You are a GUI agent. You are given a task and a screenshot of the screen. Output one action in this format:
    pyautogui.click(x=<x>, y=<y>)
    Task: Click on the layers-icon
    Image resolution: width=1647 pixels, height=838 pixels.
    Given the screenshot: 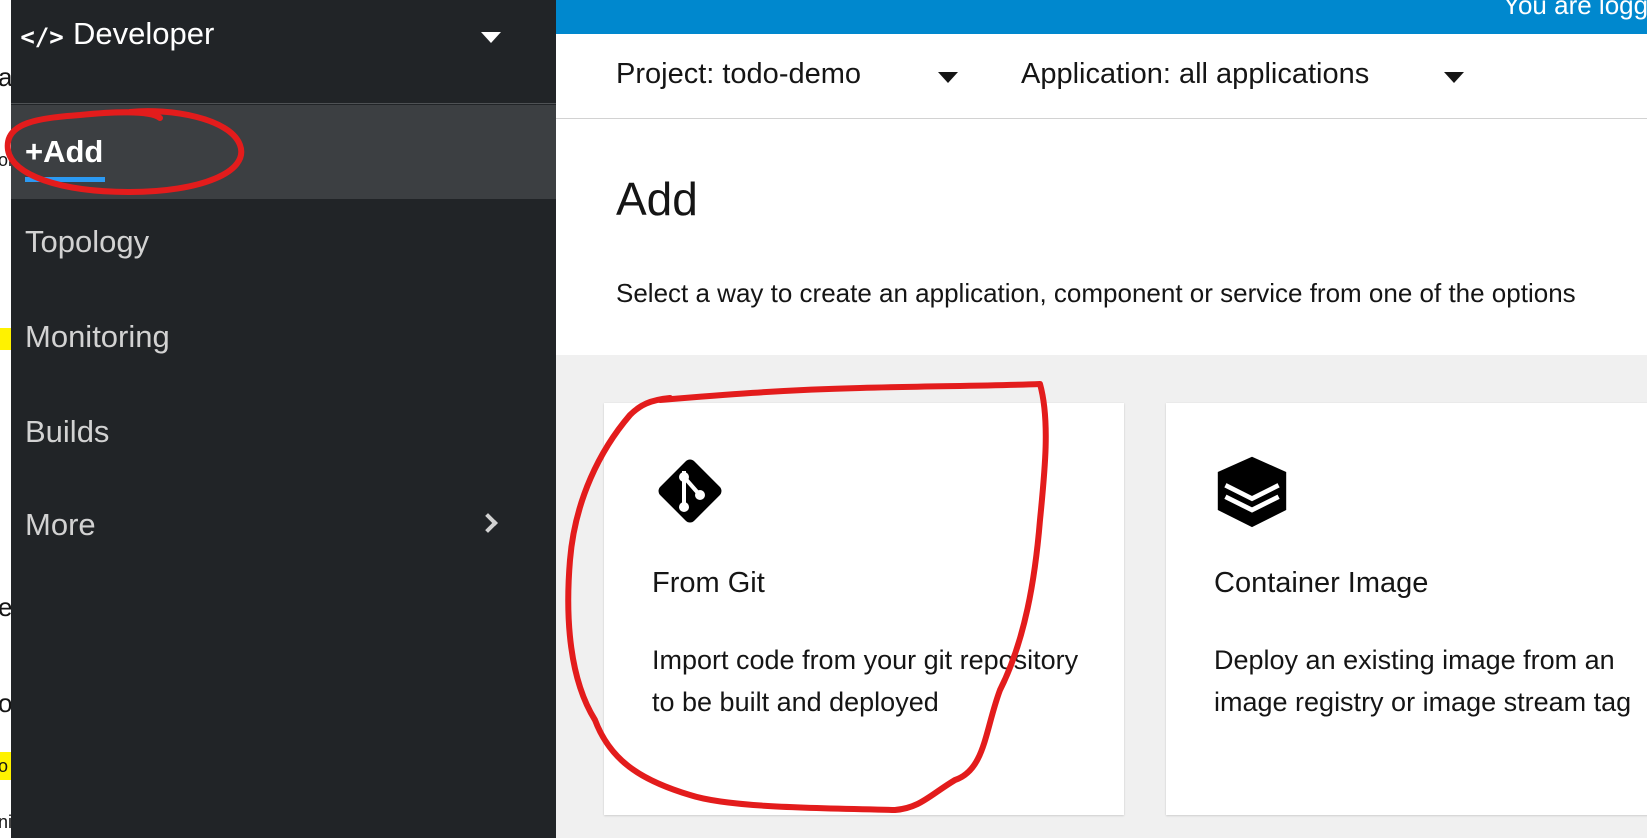 What is the action you would take?
    pyautogui.click(x=1252, y=492)
    